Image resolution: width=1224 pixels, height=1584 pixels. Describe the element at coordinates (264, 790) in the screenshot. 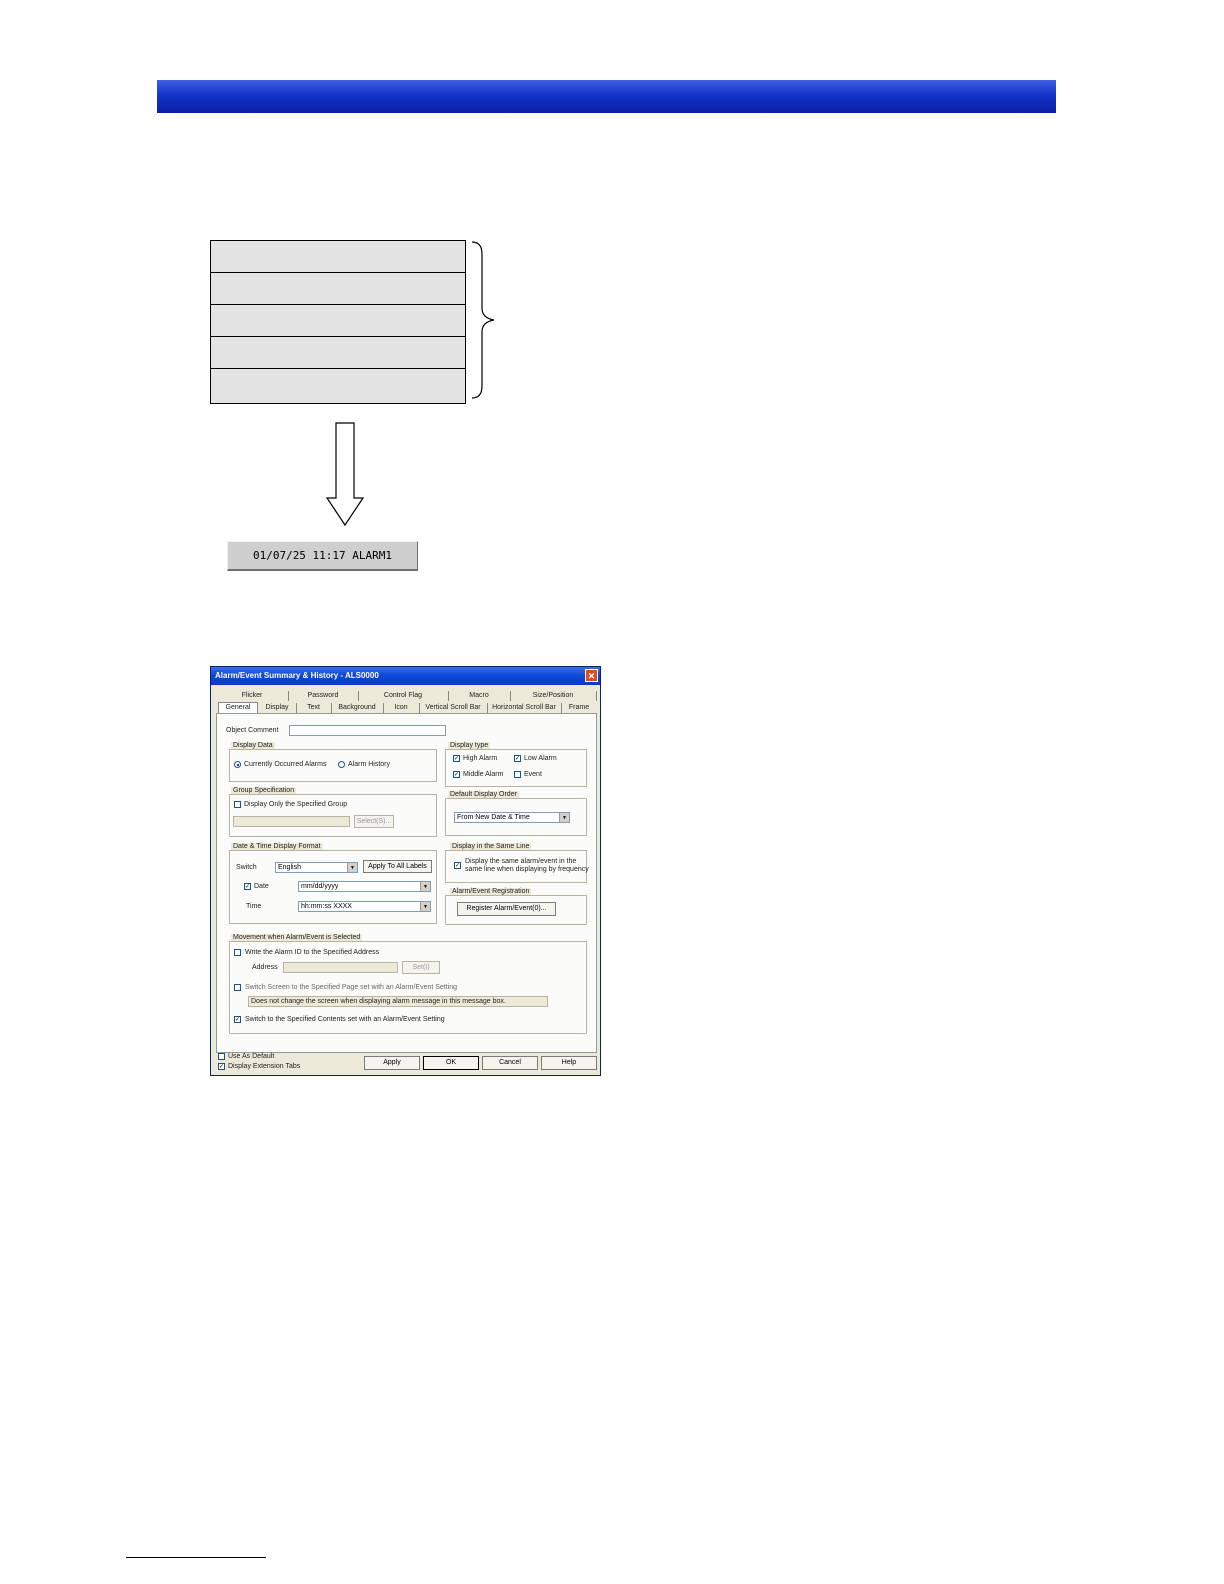

I see `group-spec-label: Group Specification` at that location.